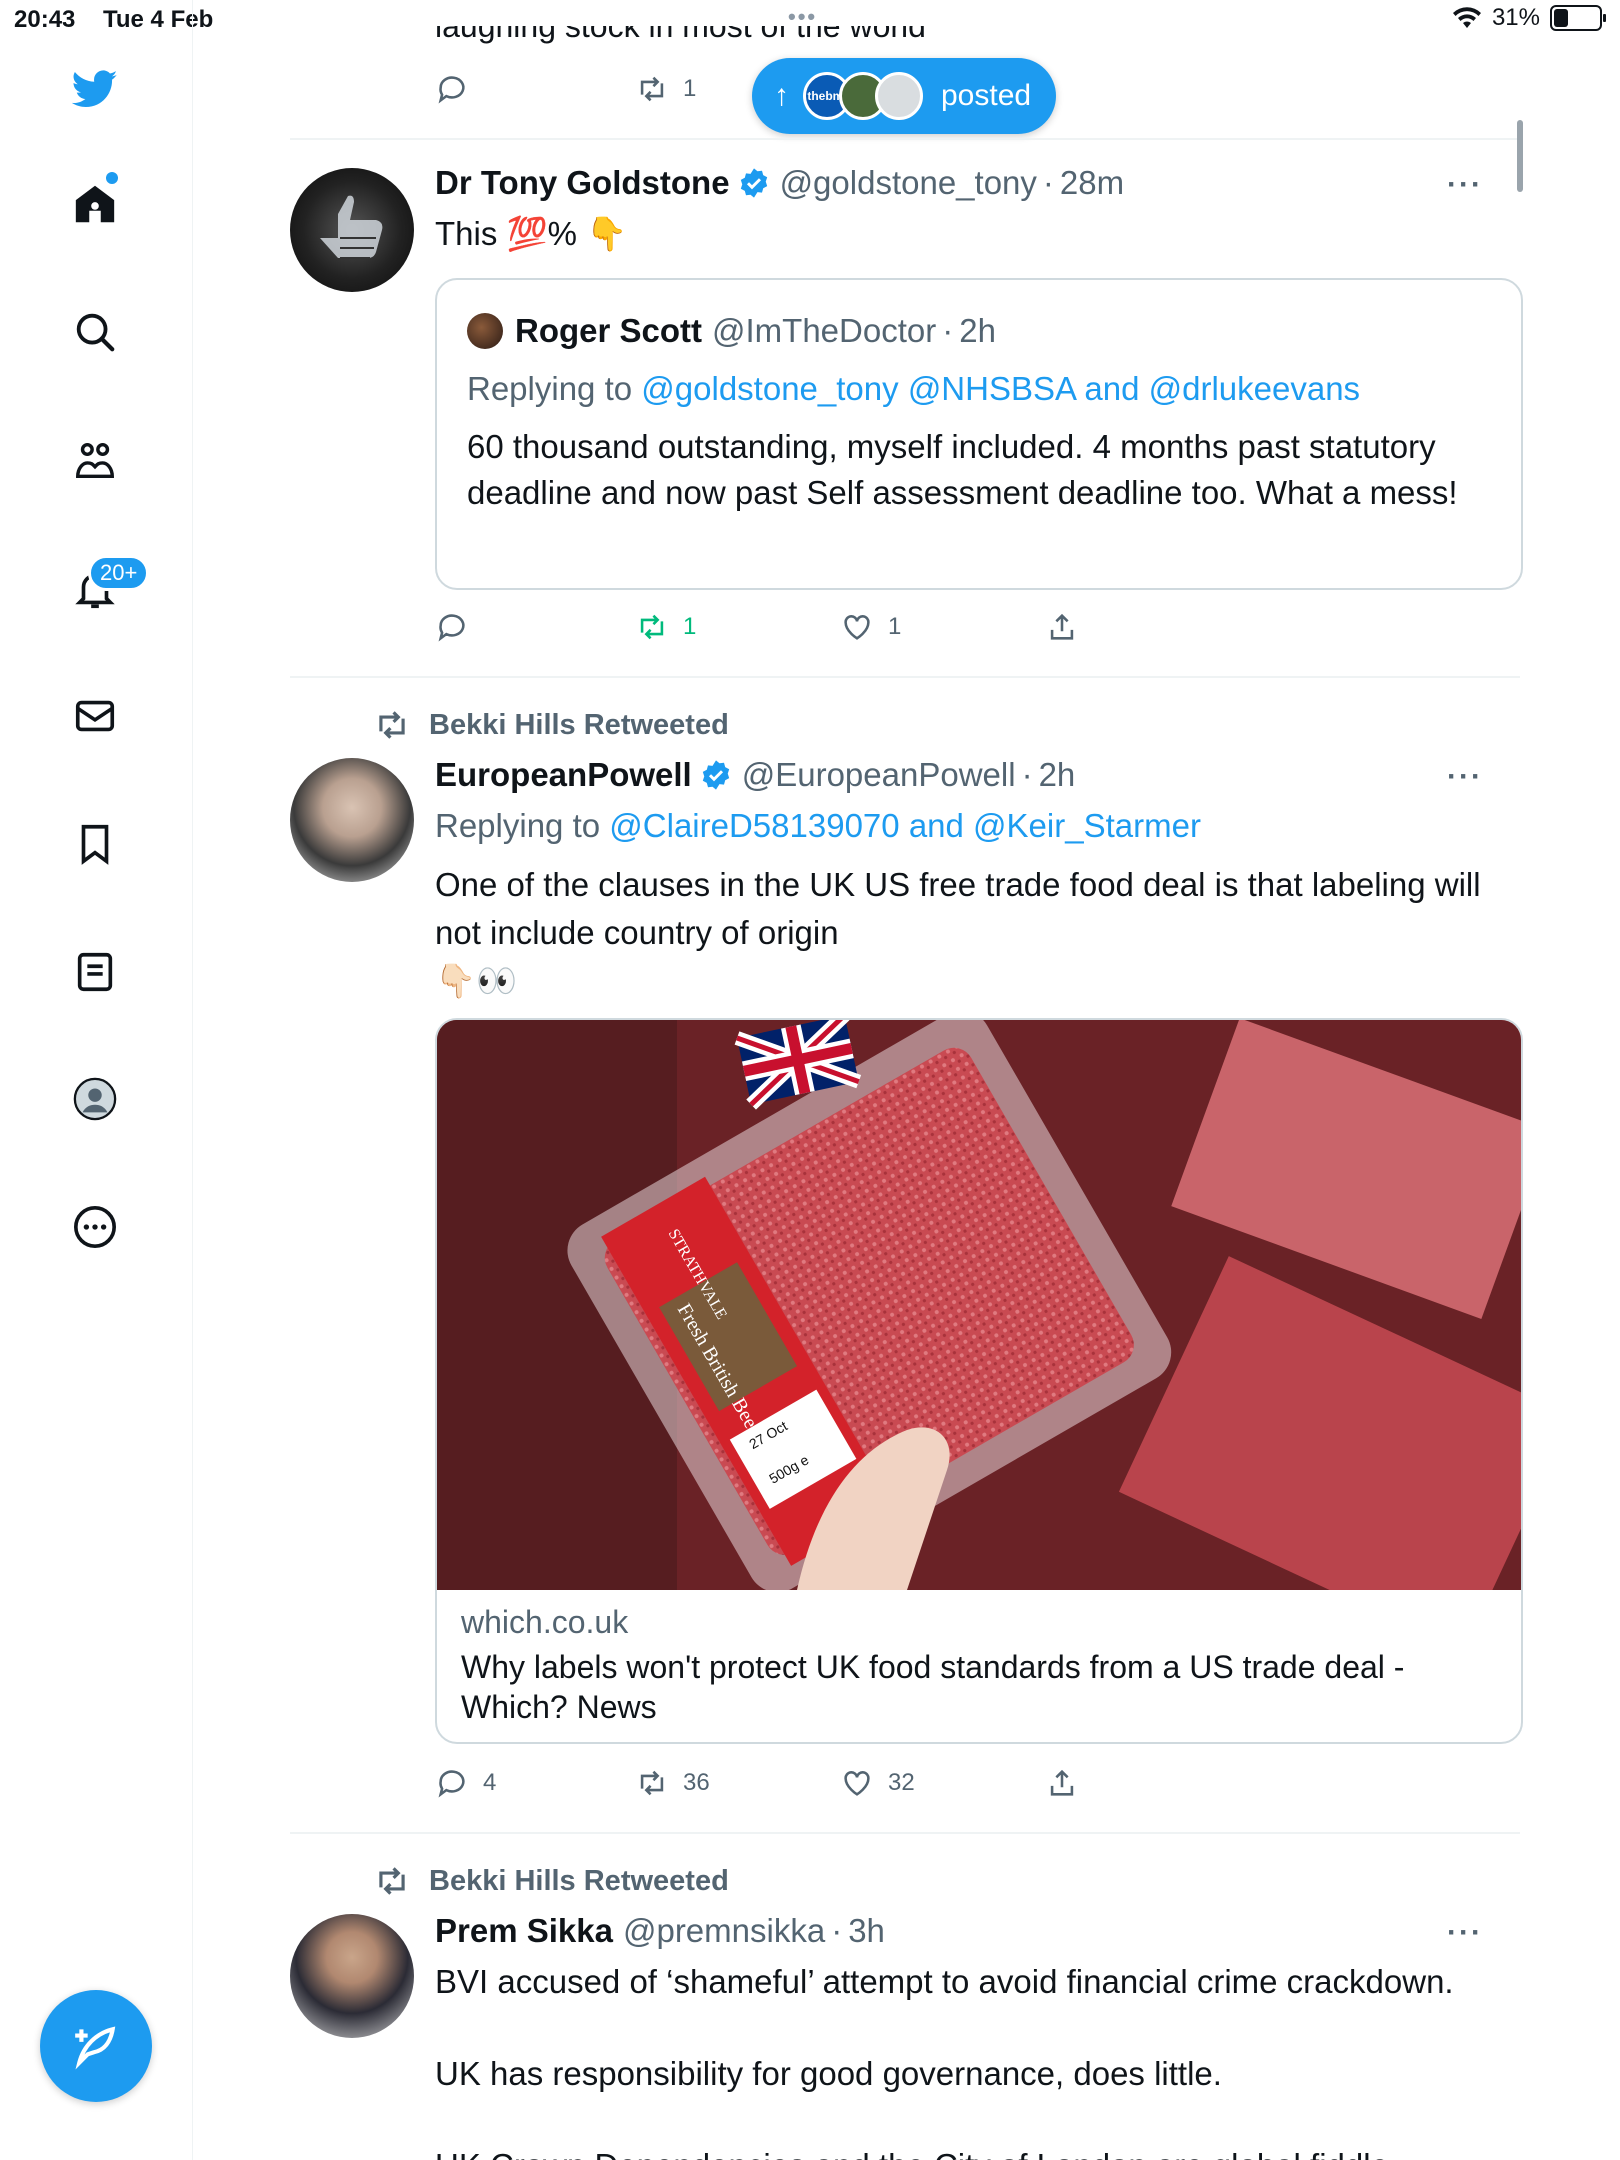 Image resolution: width=1620 pixels, height=2160 pixels. Describe the element at coordinates (95, 461) in the screenshot. I see `communities-icon` at that location.